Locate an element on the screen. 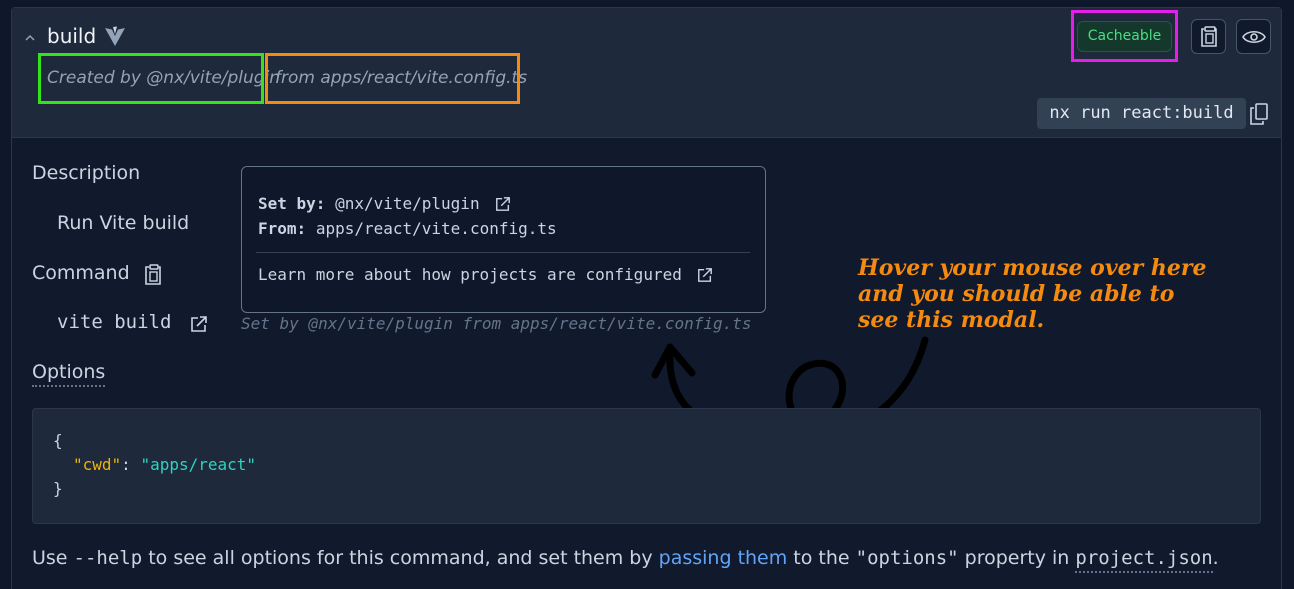 The width and height of the screenshot is (1294, 589). copy-button is located at coordinates (1208, 36).